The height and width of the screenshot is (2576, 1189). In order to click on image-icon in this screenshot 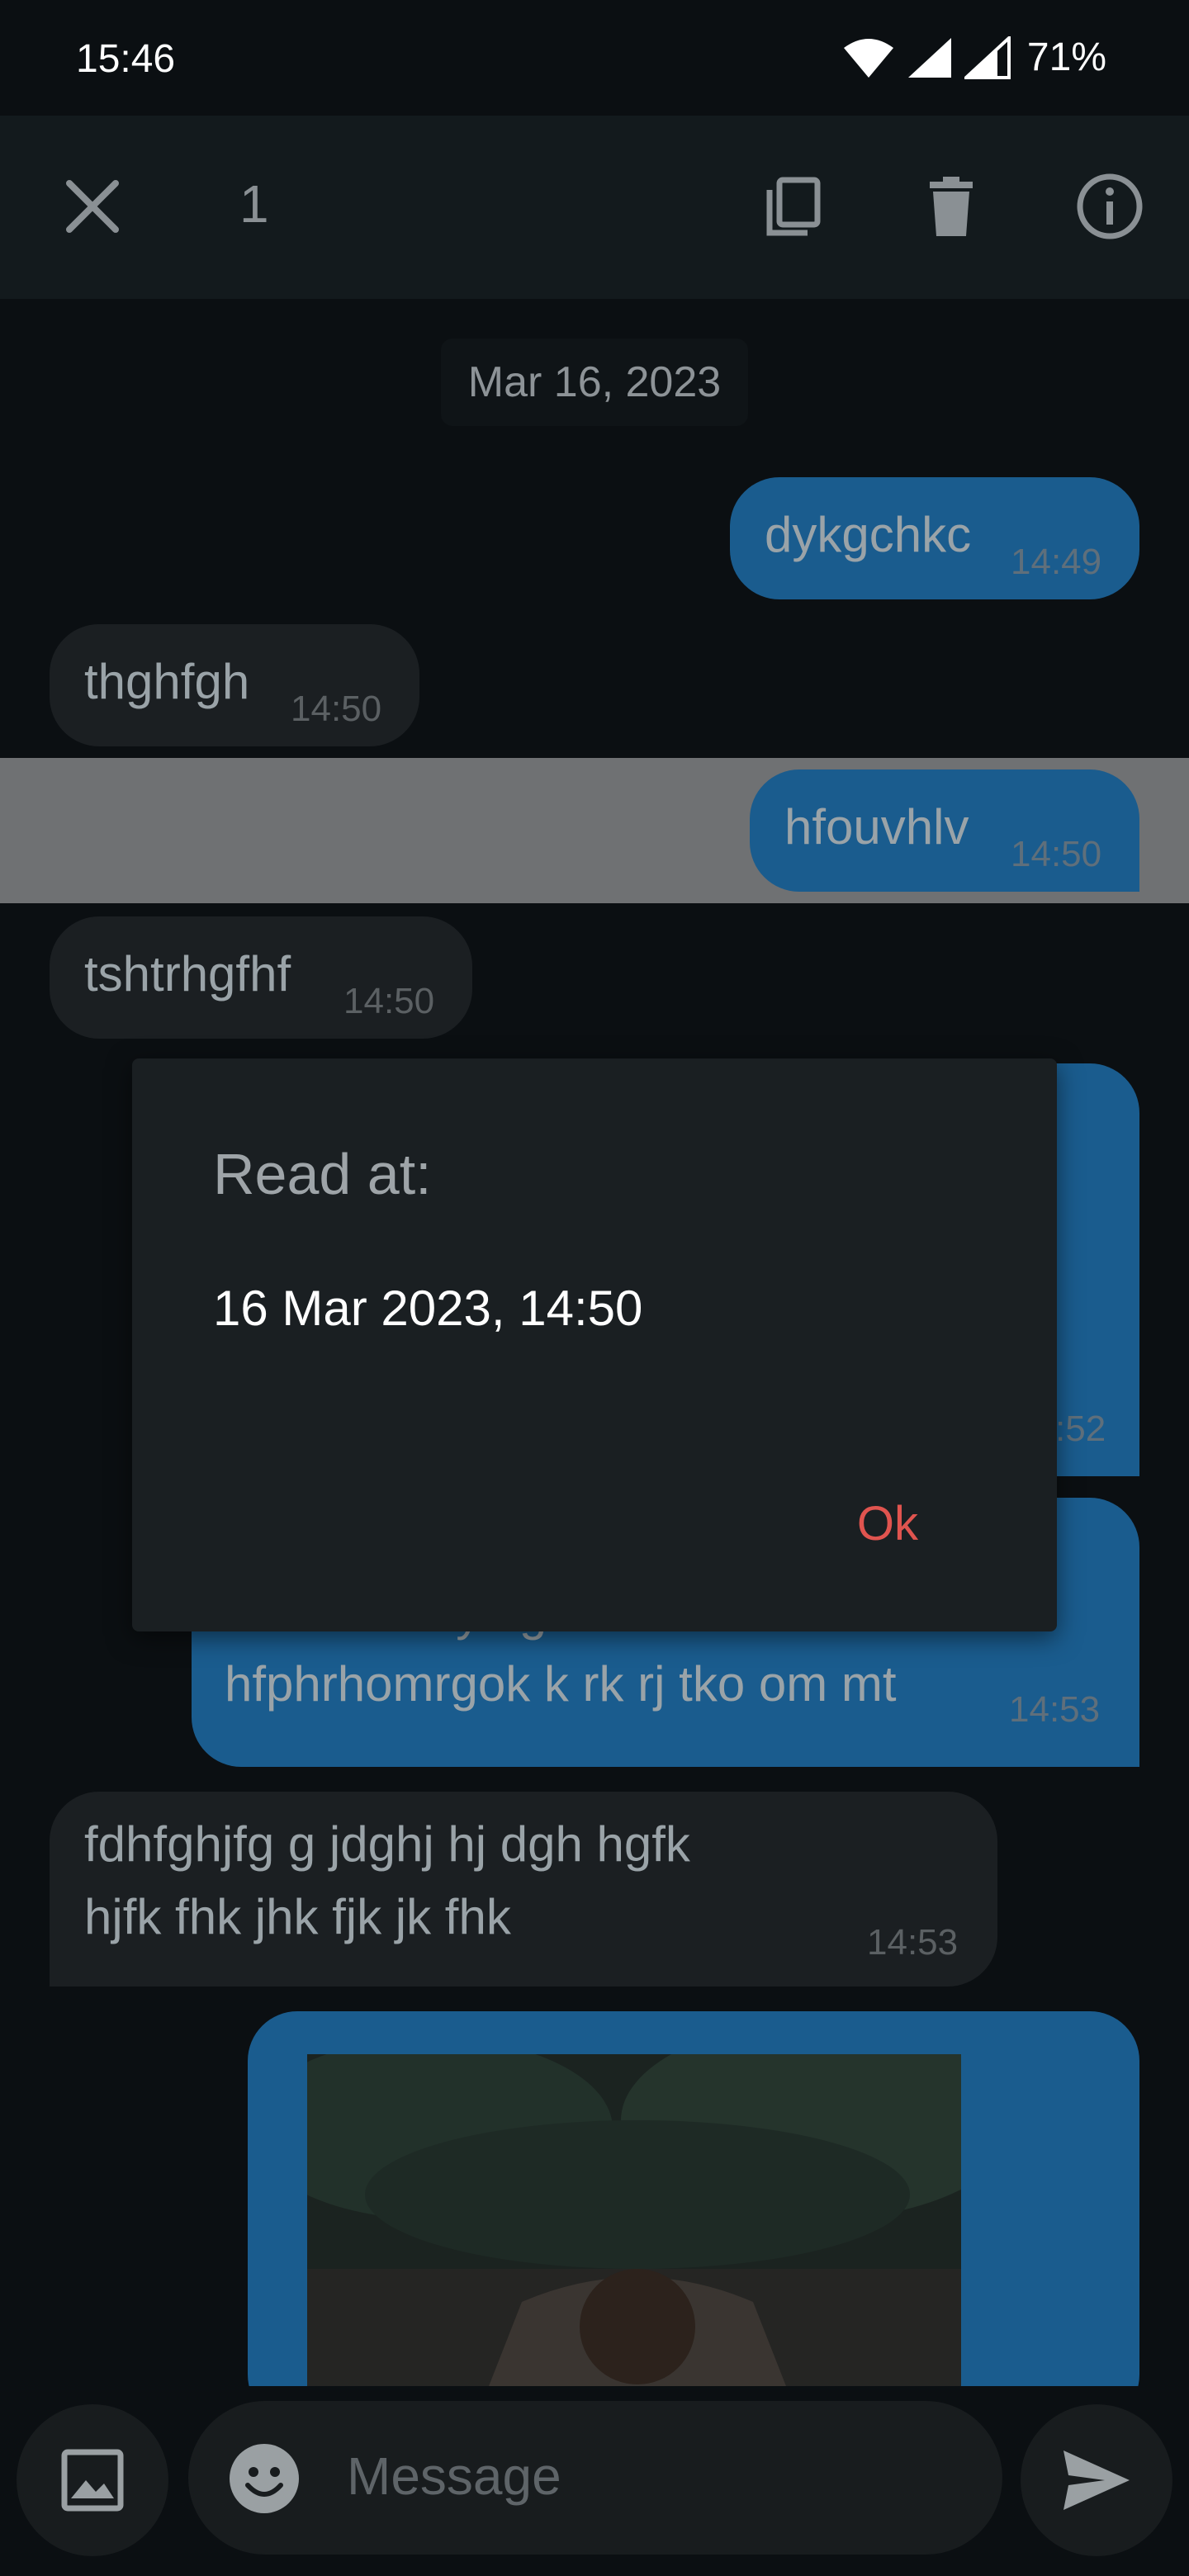, I will do `click(92, 2480)`.